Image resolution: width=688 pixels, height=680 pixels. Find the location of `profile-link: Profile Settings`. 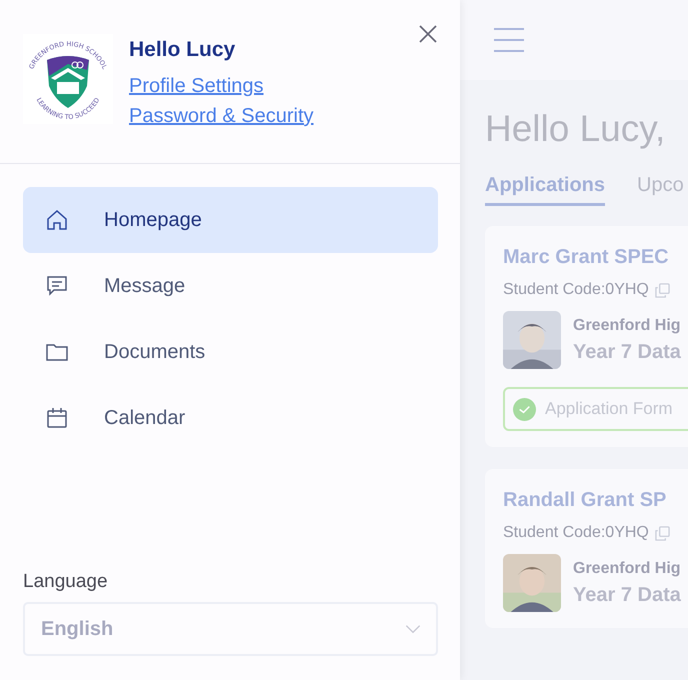

profile-link: Profile Settings is located at coordinates (221, 86).